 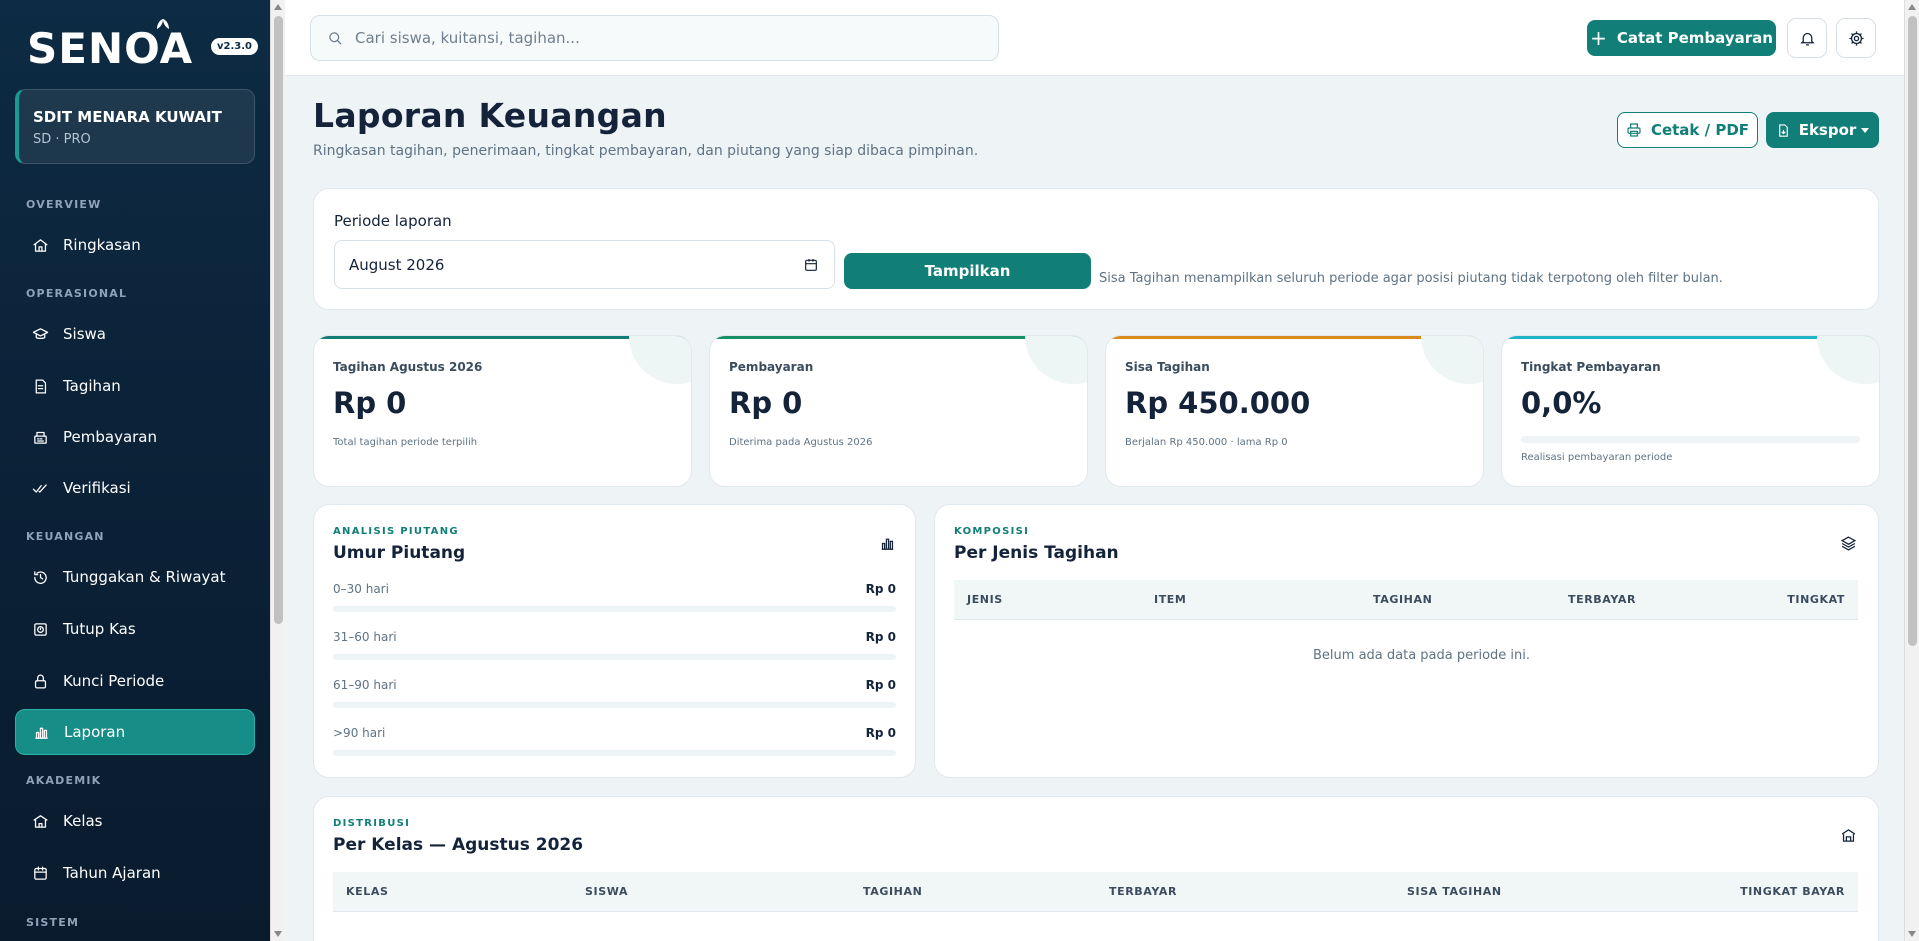 What do you see at coordinates (887, 543) in the screenshot?
I see `bar-chart-icon` at bounding box center [887, 543].